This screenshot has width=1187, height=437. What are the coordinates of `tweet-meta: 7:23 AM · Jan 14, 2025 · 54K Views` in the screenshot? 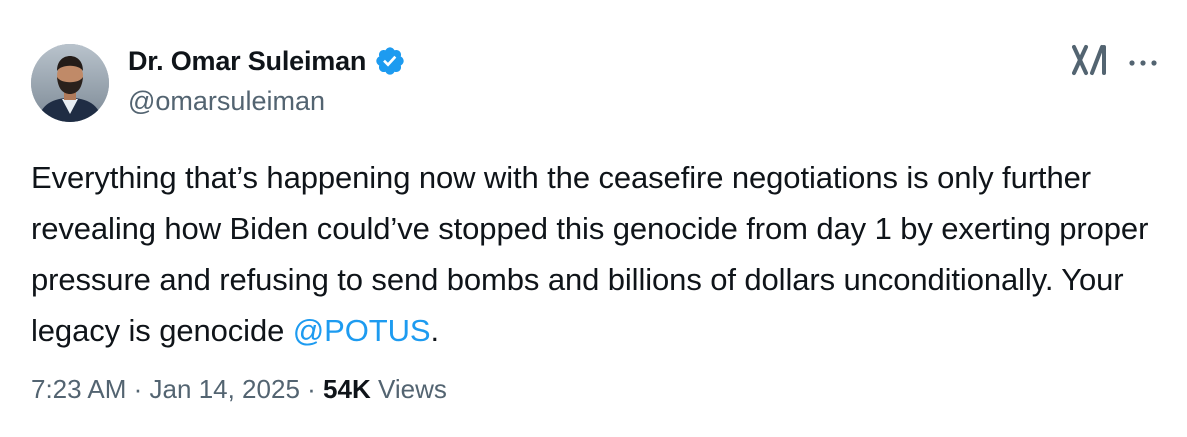 It's located at (239, 389).